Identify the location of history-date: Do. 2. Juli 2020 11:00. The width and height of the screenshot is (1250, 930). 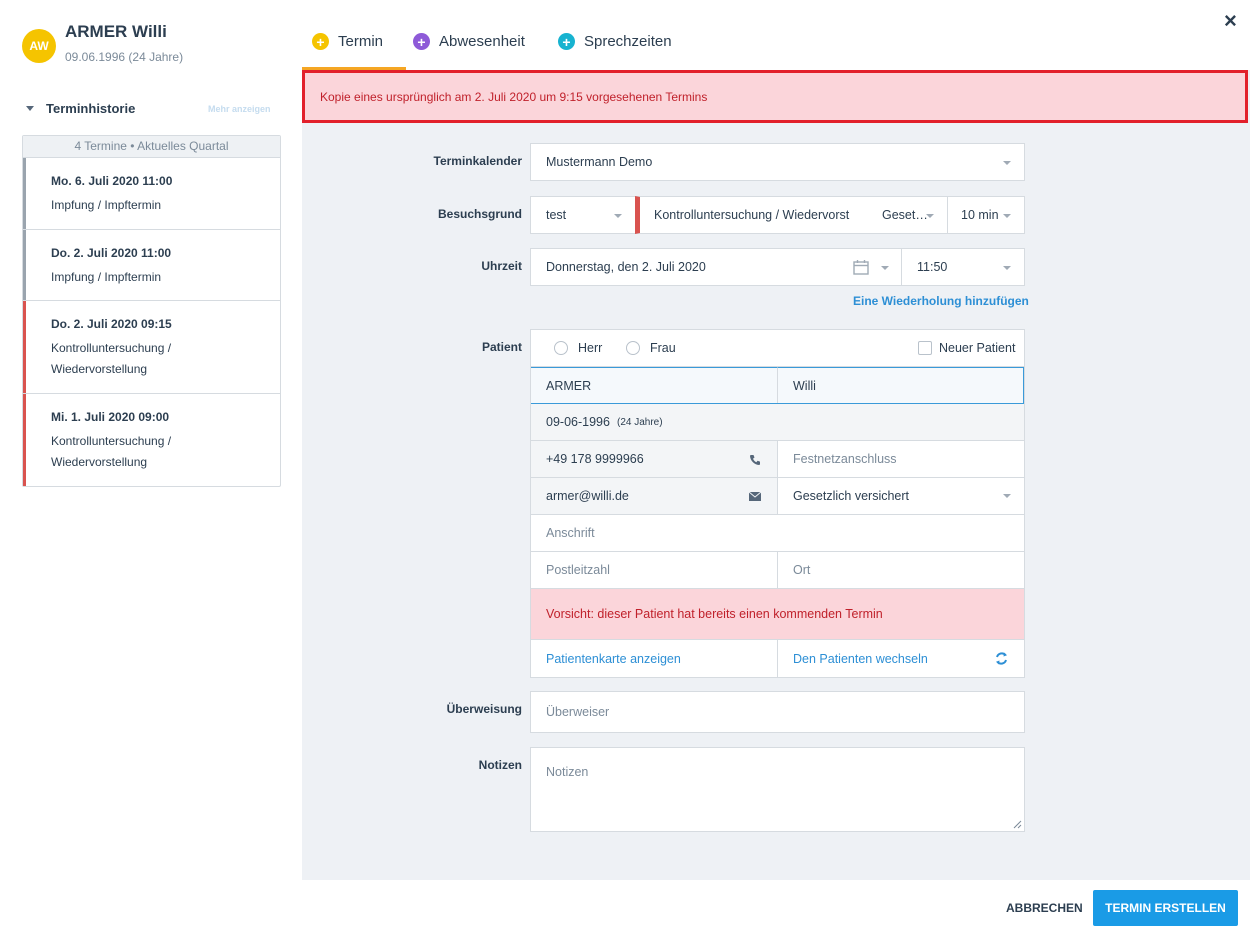
(111, 253).